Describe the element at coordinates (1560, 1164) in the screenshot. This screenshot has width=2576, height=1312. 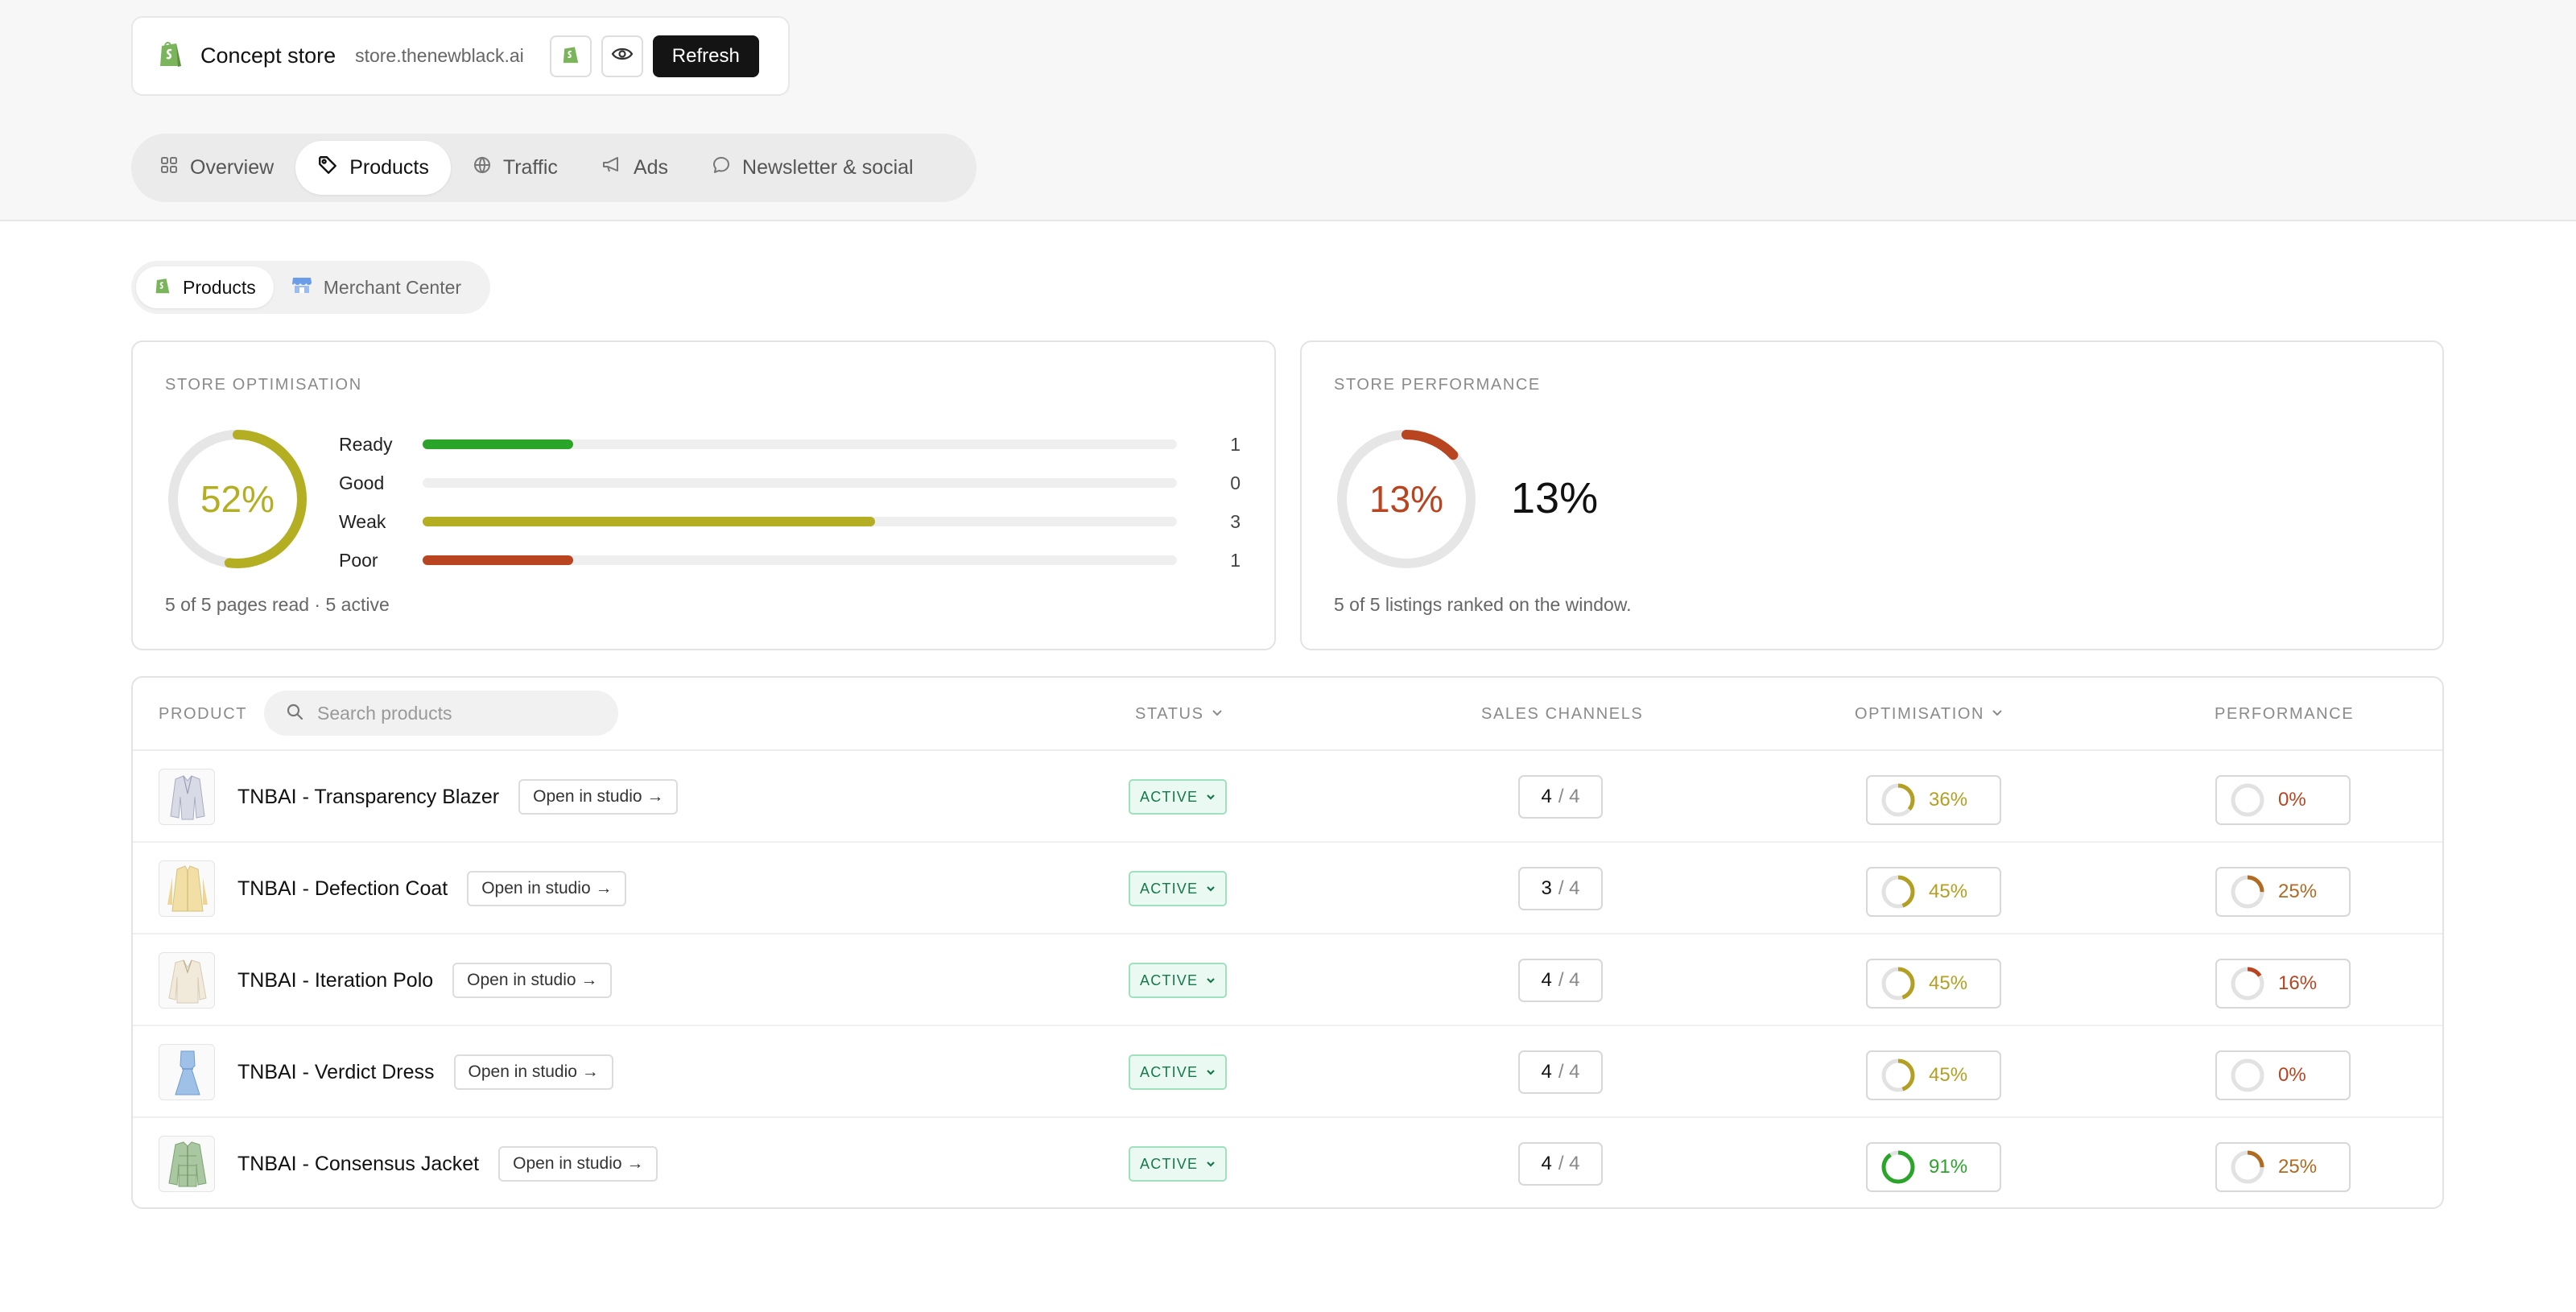
I see `sales-channels-count: 4 / 4` at that location.